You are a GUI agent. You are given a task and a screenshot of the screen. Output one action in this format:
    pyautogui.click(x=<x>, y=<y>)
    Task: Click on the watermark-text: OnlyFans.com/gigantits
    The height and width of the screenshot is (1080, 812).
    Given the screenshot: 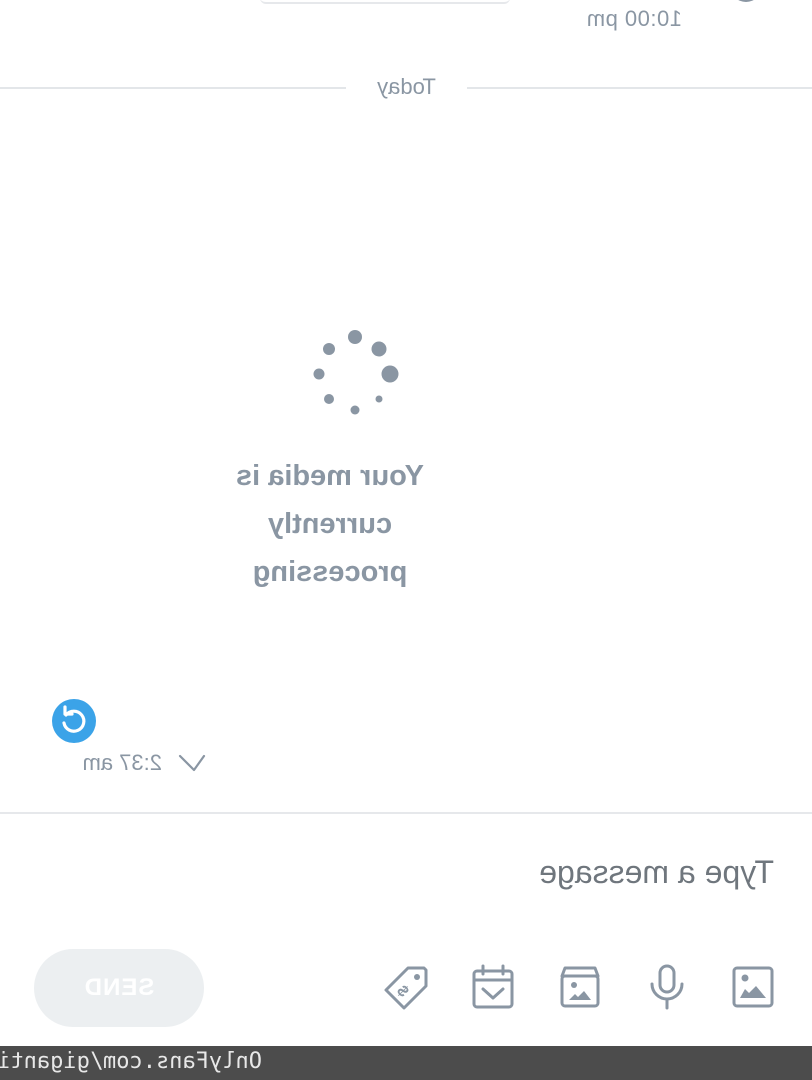 What is the action you would take?
    pyautogui.click(x=131, y=1061)
    